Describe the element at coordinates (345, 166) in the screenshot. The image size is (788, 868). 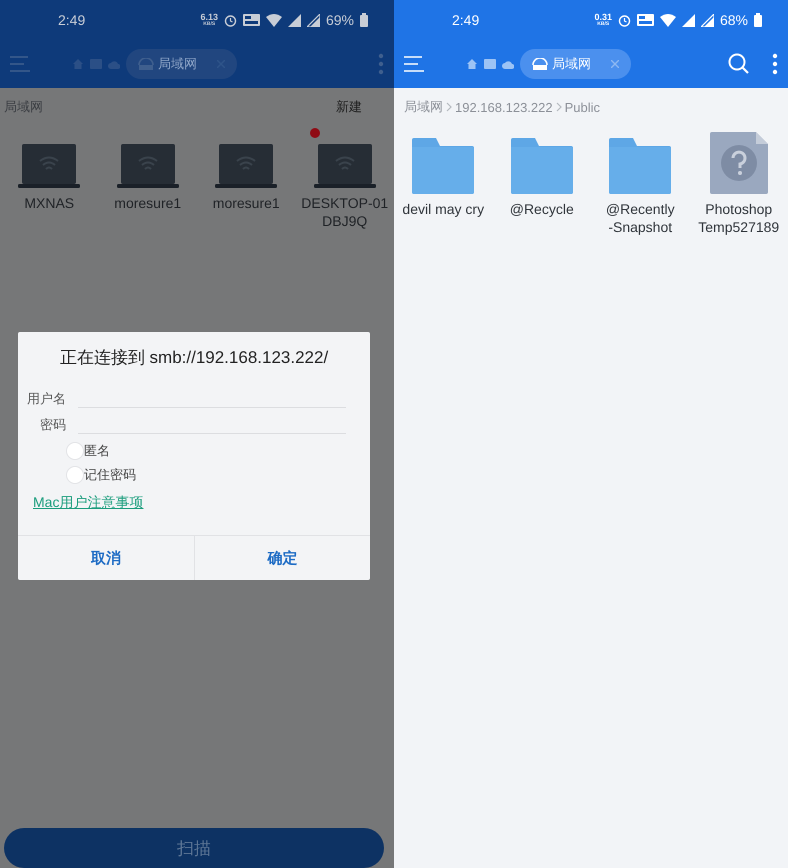
I see `laptop-icon` at that location.